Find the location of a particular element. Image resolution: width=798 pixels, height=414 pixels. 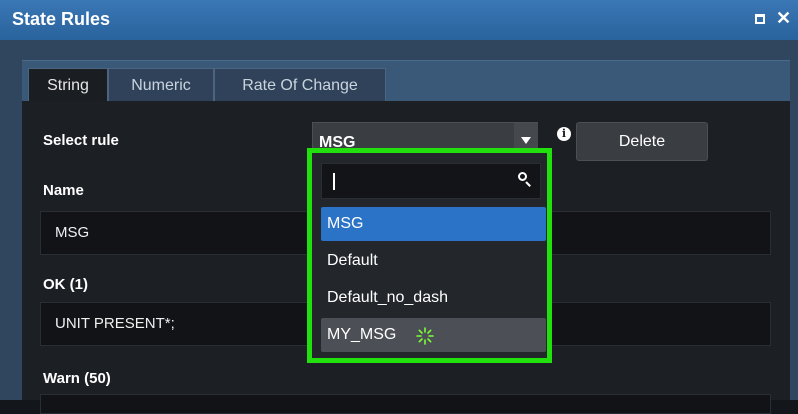

window-titlebar: State Rules ✕ is located at coordinates (399, 20).